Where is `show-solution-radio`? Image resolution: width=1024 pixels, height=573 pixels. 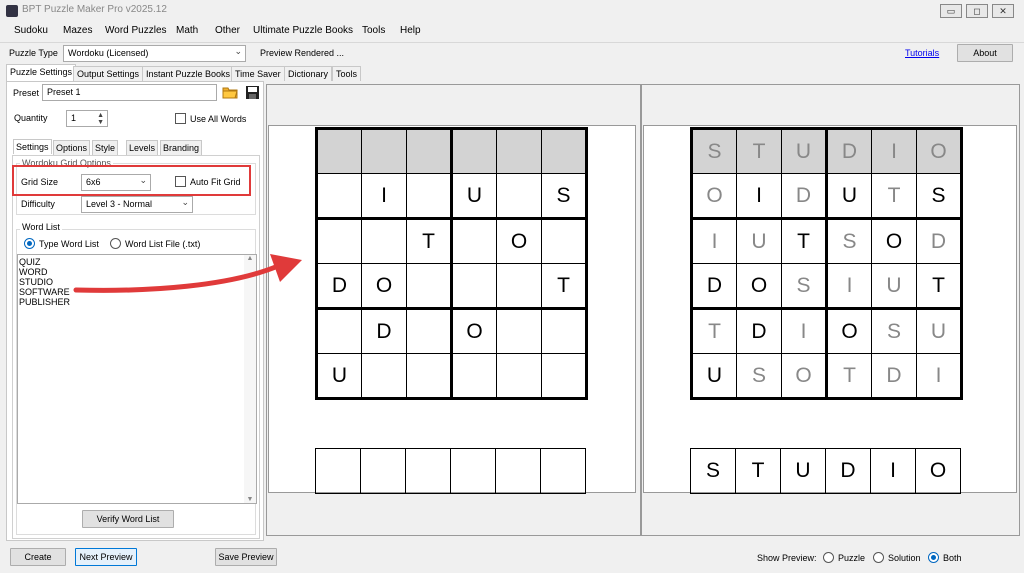 show-solution-radio is located at coordinates (878, 557).